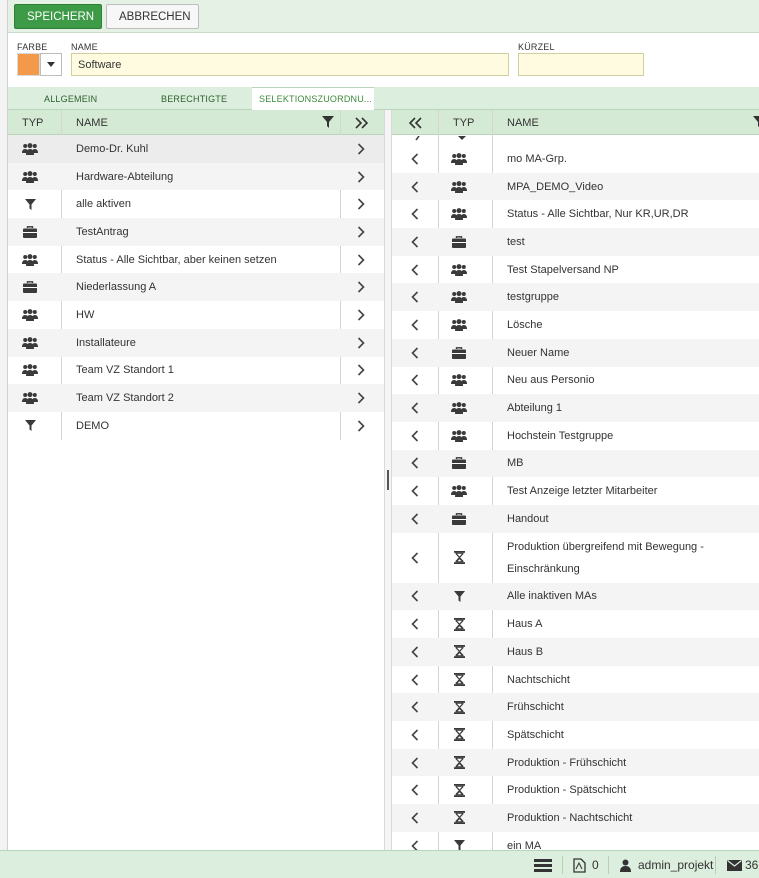  Describe the element at coordinates (625, 865) in the screenshot. I see `user-icon` at that location.